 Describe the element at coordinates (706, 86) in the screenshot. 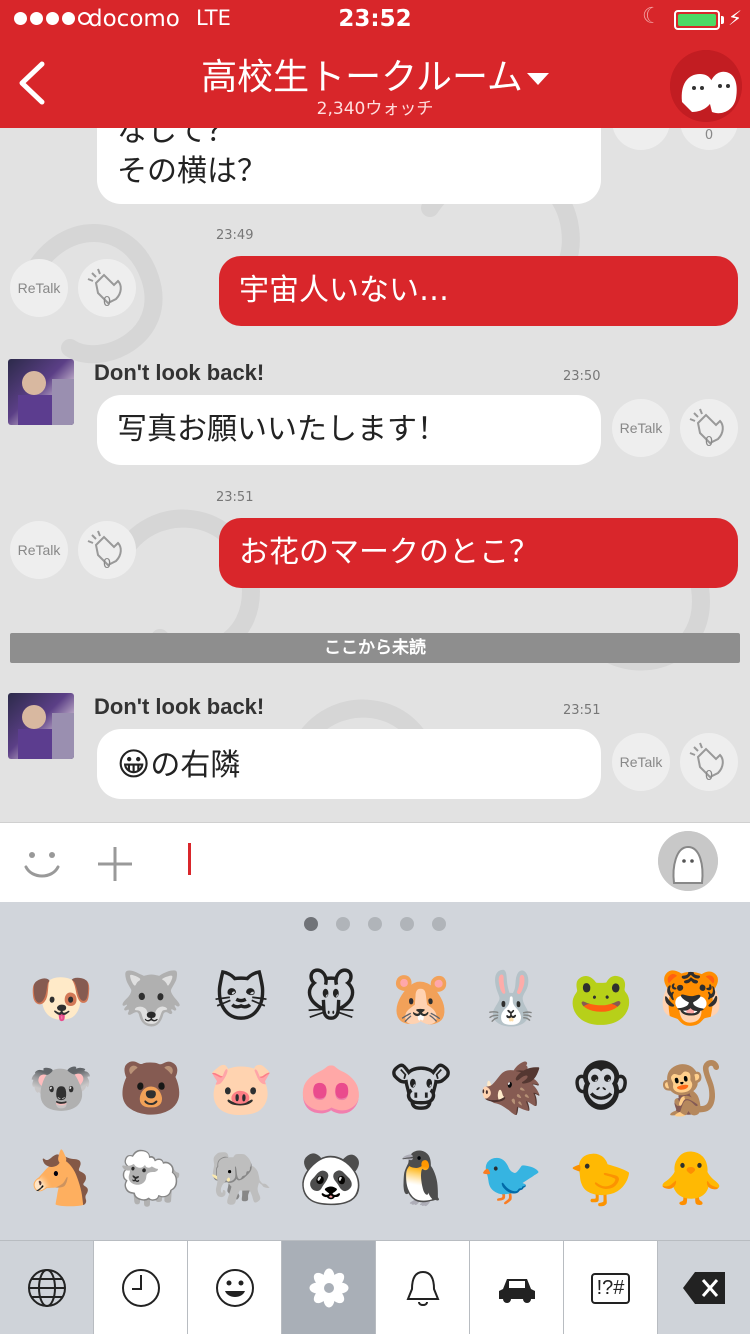

I see `room-avatar-icon` at that location.